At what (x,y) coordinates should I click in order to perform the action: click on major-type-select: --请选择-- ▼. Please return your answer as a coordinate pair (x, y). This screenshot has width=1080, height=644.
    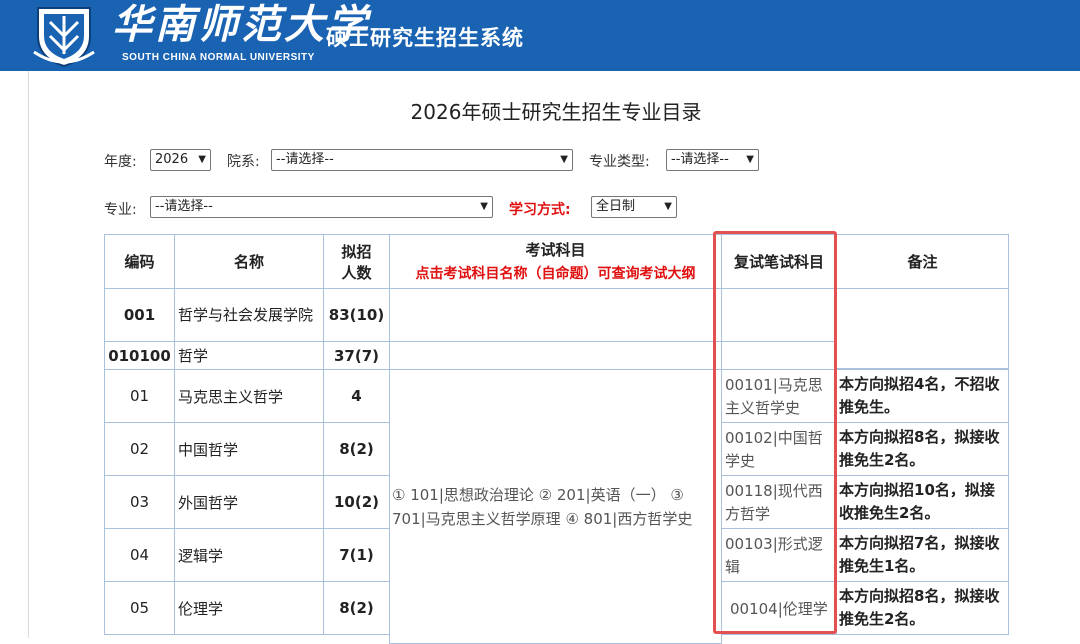
    Looking at the image, I should click on (712, 160).